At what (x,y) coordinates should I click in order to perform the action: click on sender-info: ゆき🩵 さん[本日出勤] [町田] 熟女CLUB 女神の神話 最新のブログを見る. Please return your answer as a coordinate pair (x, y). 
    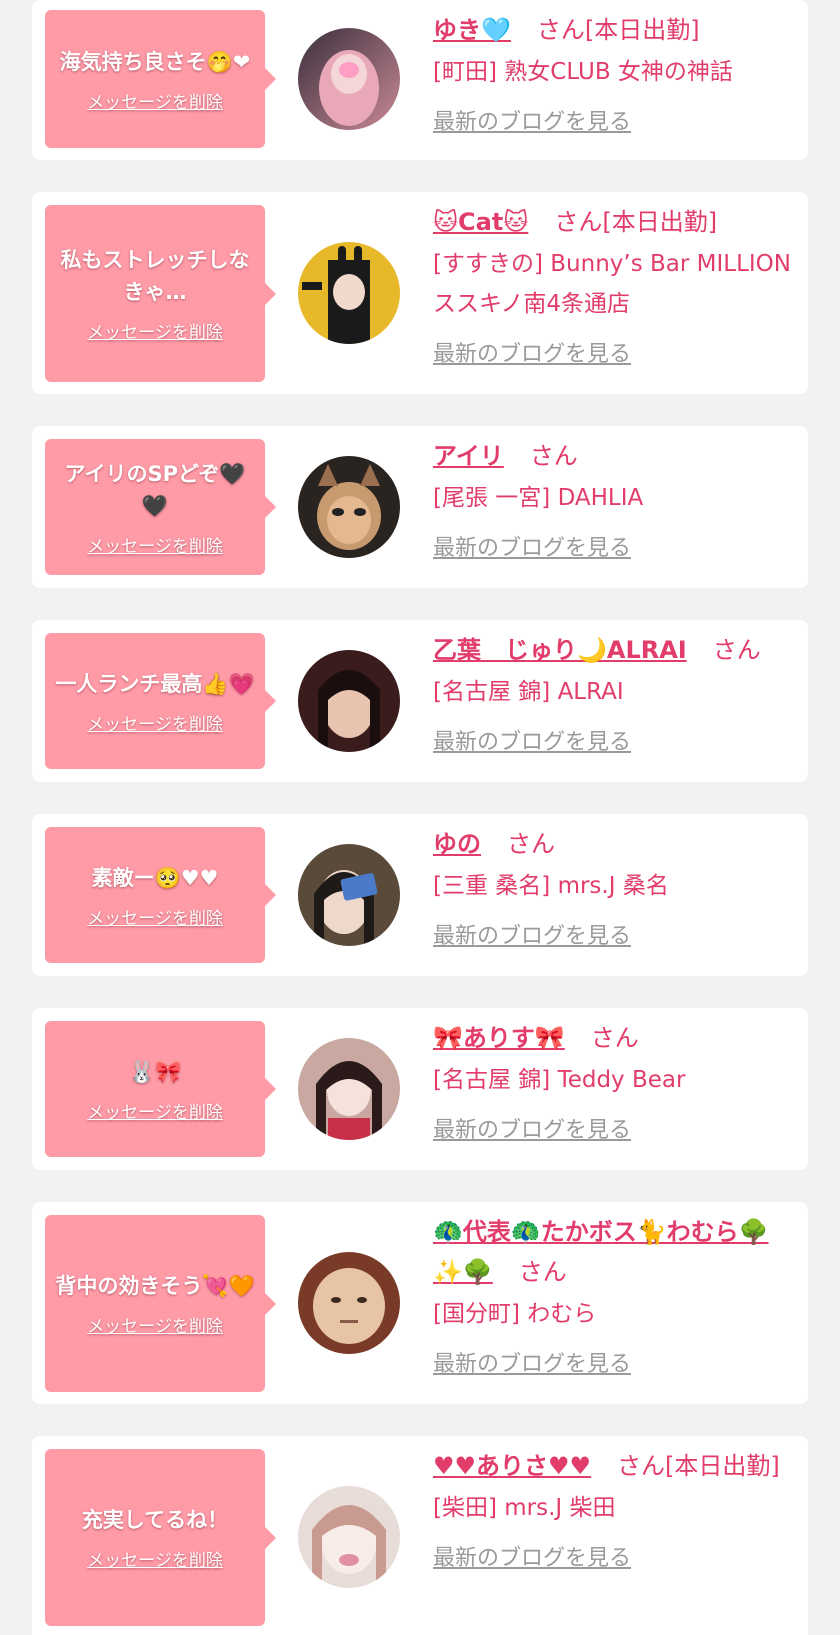
    Looking at the image, I should click on (615, 73).